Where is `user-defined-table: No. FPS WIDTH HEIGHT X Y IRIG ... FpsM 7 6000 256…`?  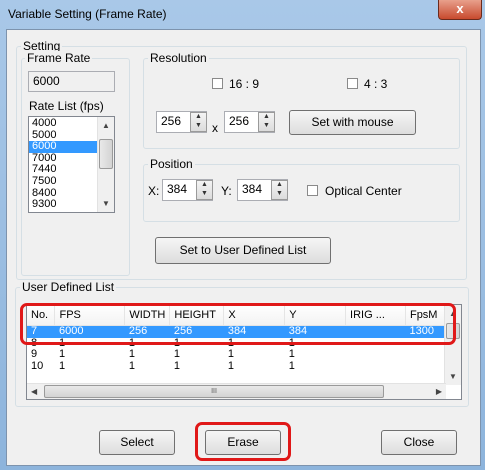
user-defined-table: No. FPS WIDTH HEIGHT X Y IRIG ... FpsM 7 6000 256… is located at coordinates (236, 338).